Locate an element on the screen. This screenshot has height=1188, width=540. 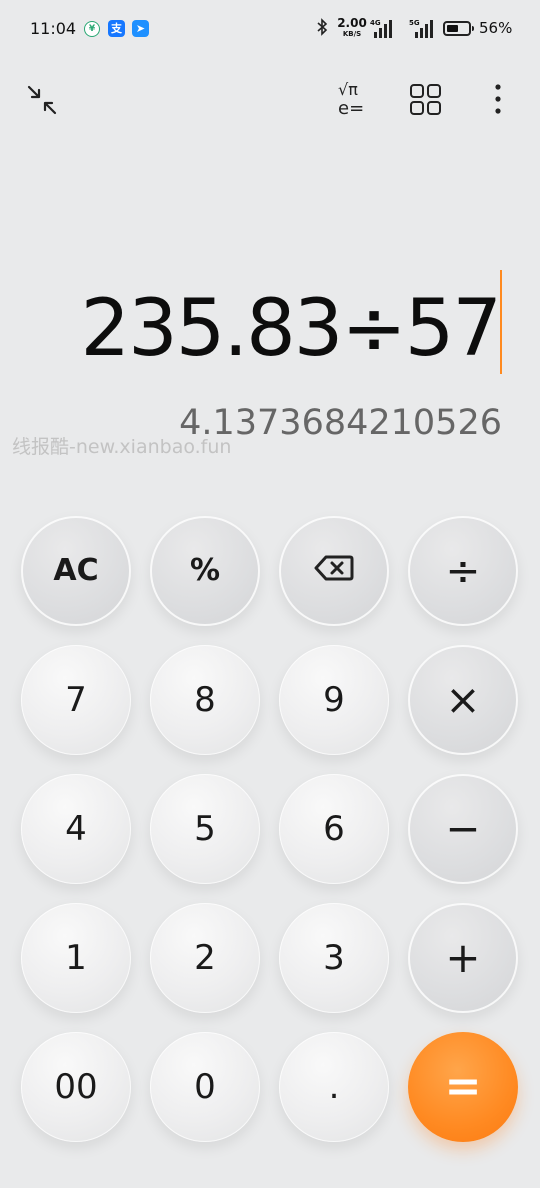
battery-percent: 56% is located at coordinates (496, 28).